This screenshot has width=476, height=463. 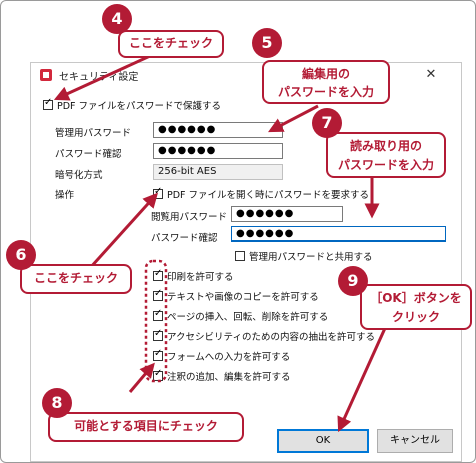 I want to click on step-9-badge: 9, so click(x=353, y=281).